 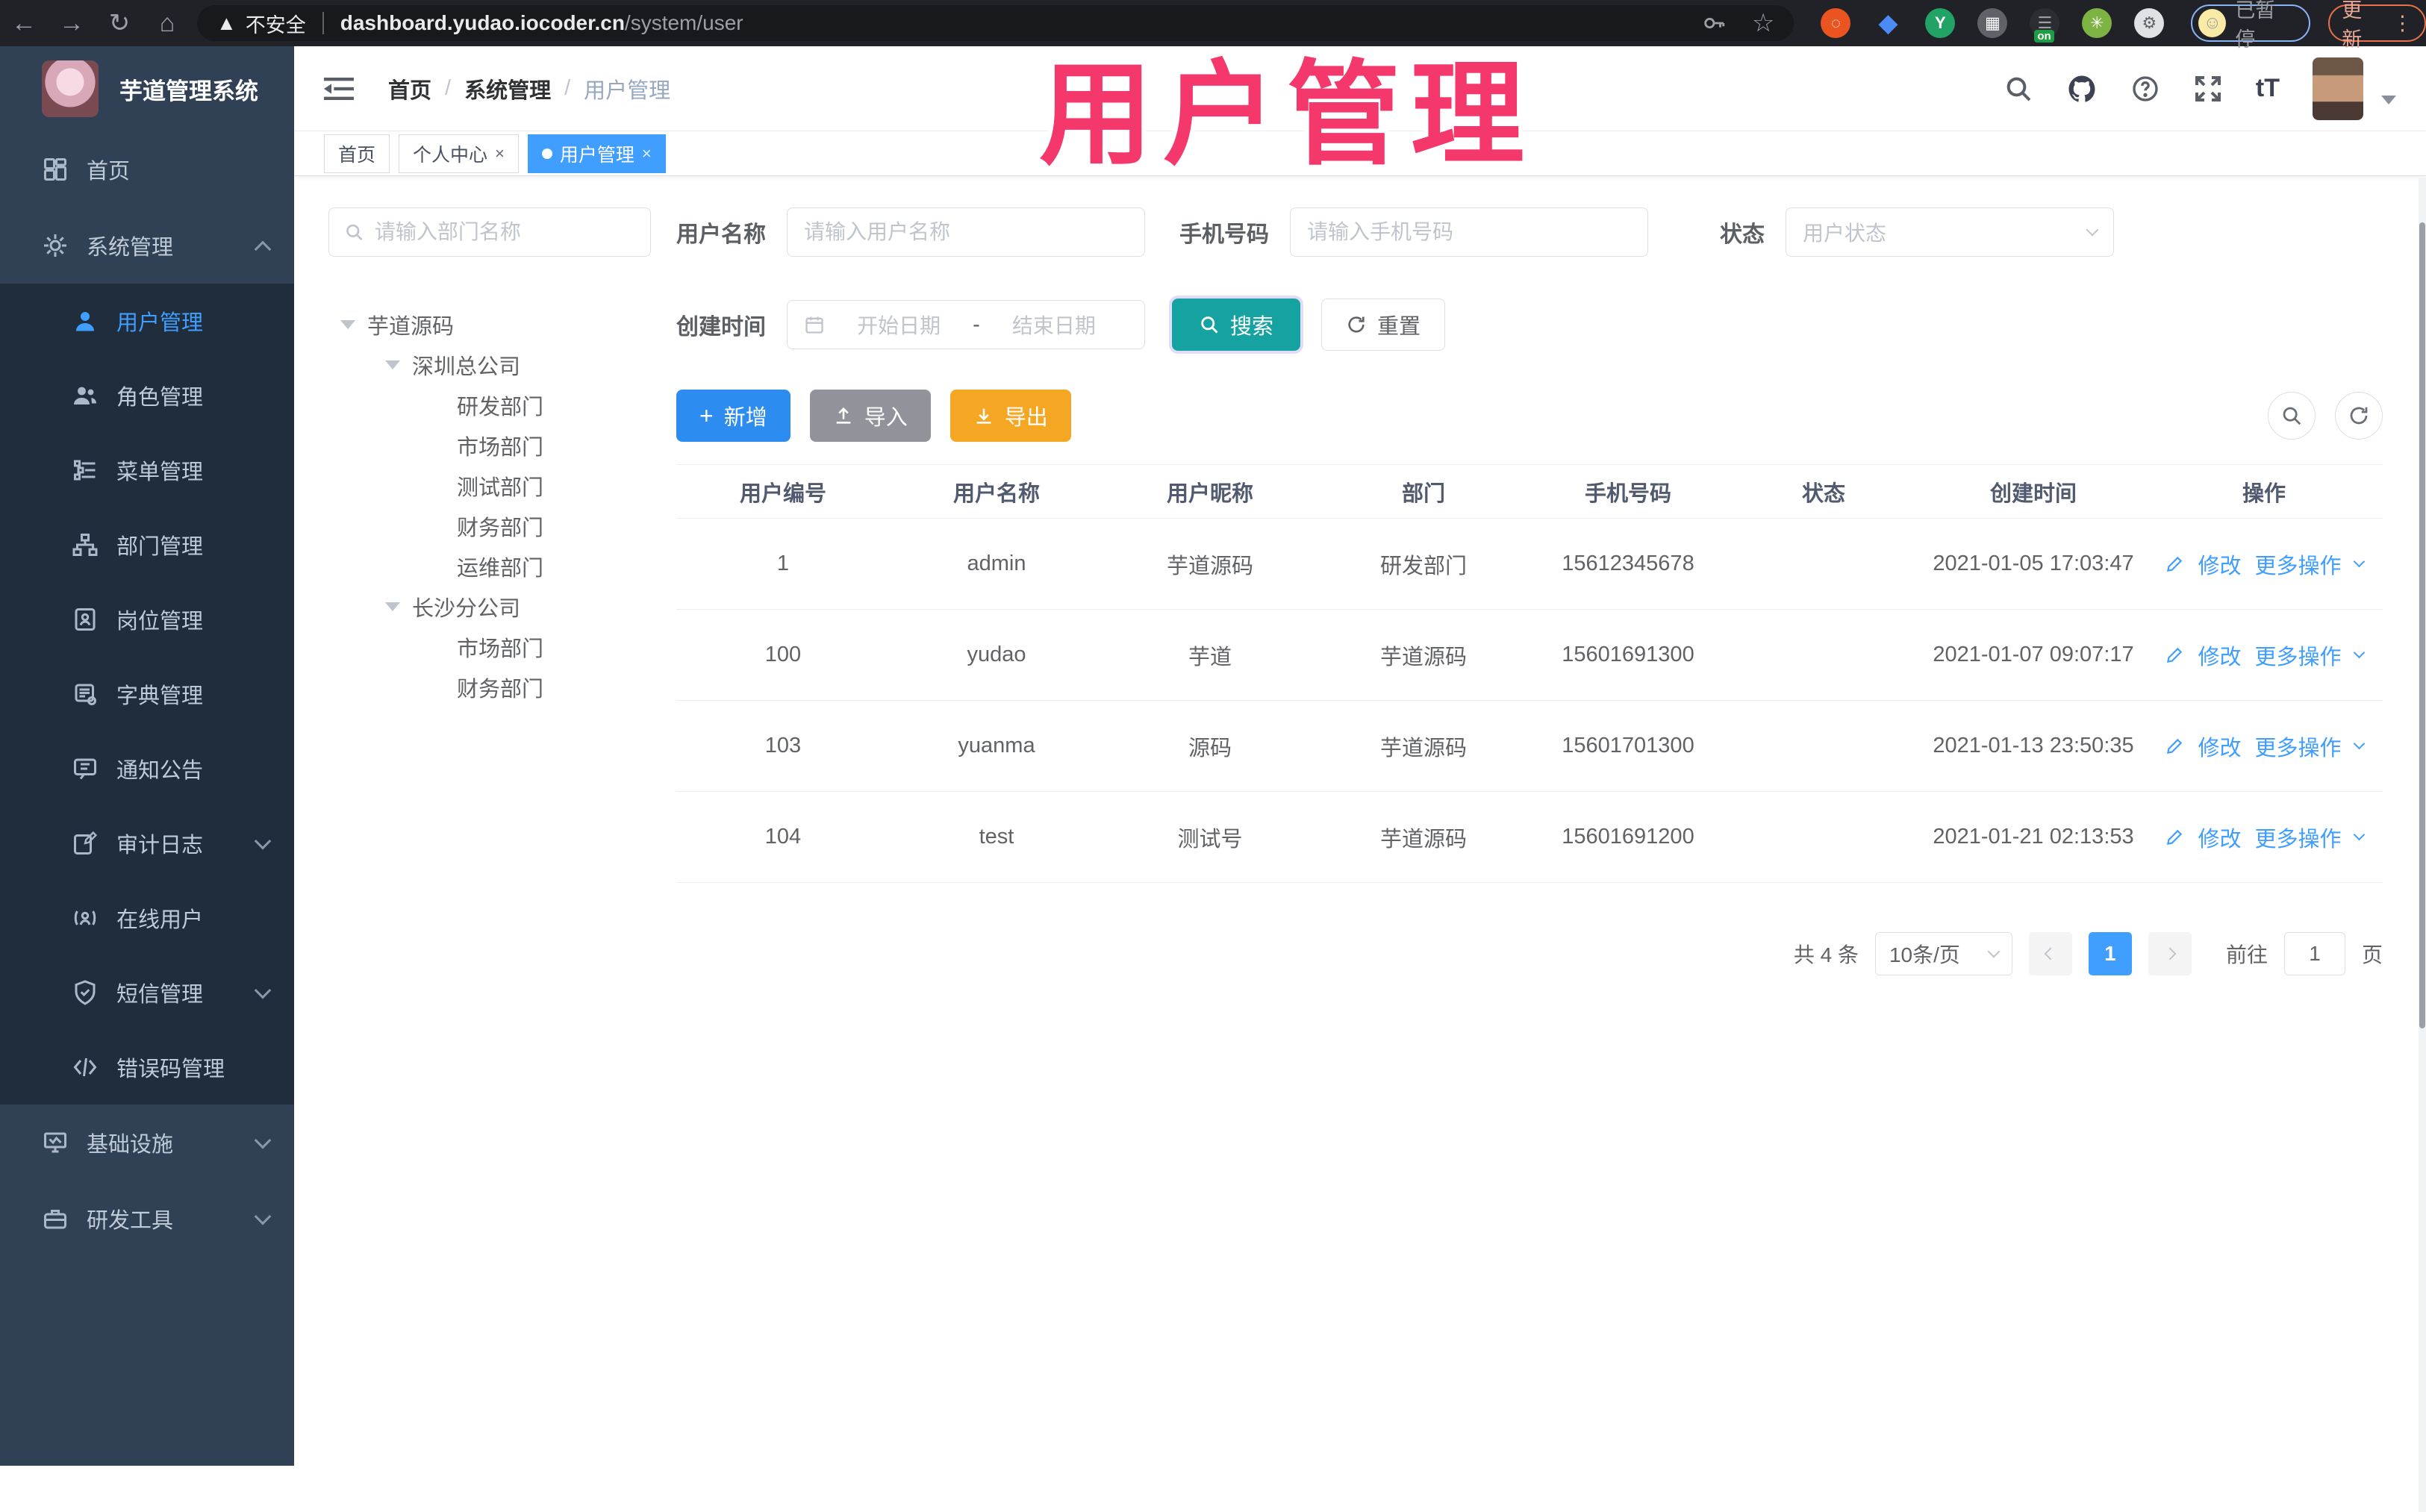 I want to click on extensions-puzzle-icon: ⚙, so click(x=2149, y=23).